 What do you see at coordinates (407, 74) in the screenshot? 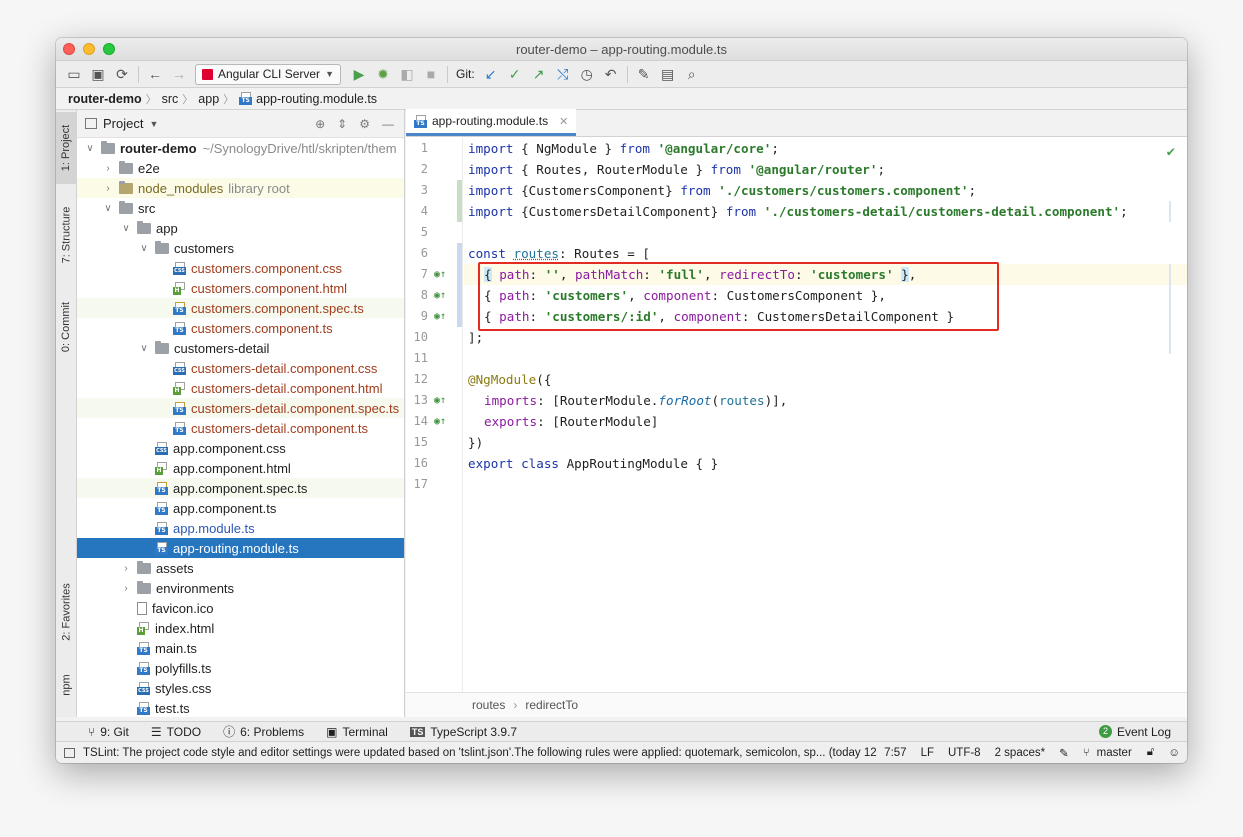
I see `coverage-icon: ◧` at bounding box center [407, 74].